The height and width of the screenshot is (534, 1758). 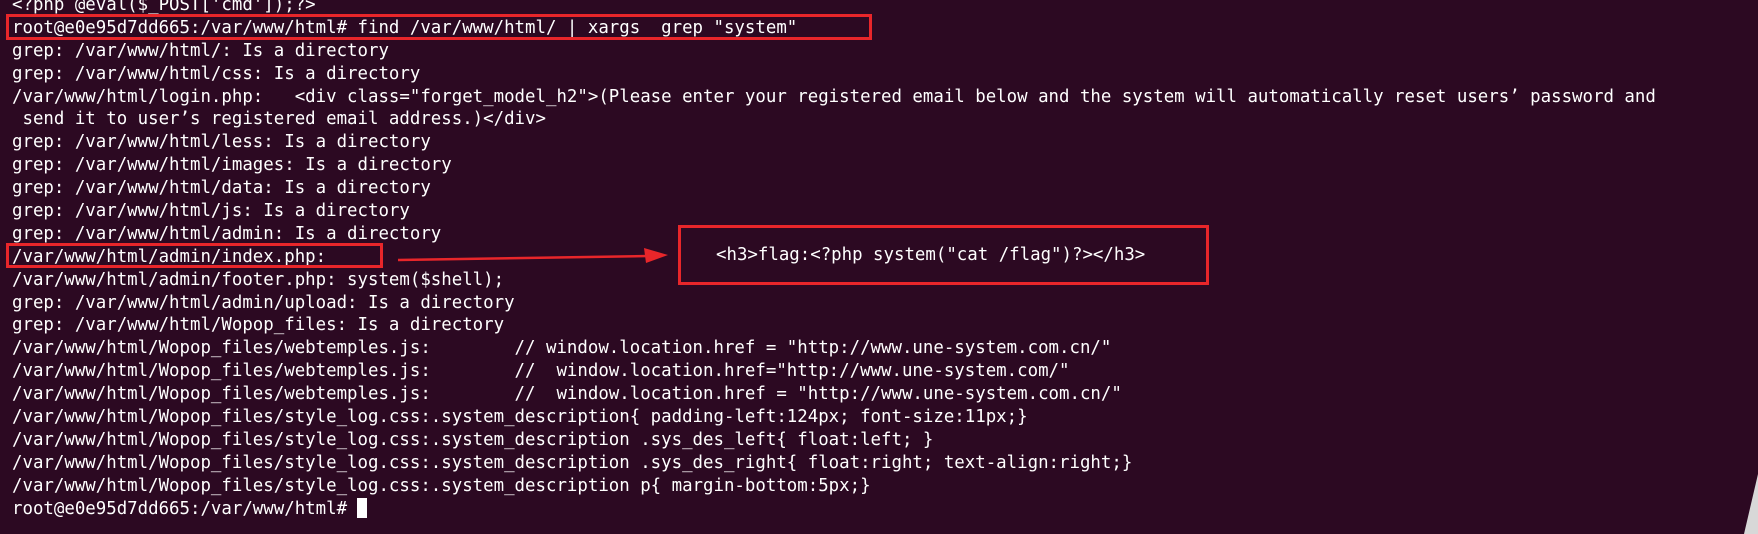 What do you see at coordinates (532, 255) in the screenshot?
I see `arrow-icon` at bounding box center [532, 255].